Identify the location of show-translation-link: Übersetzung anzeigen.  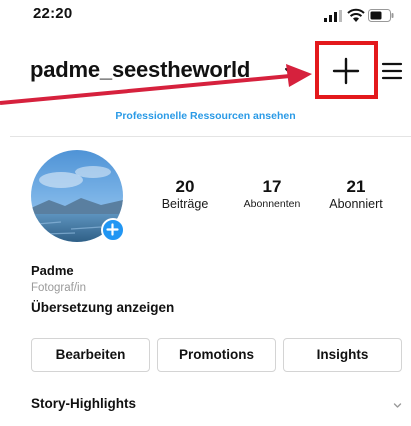
(102, 307).